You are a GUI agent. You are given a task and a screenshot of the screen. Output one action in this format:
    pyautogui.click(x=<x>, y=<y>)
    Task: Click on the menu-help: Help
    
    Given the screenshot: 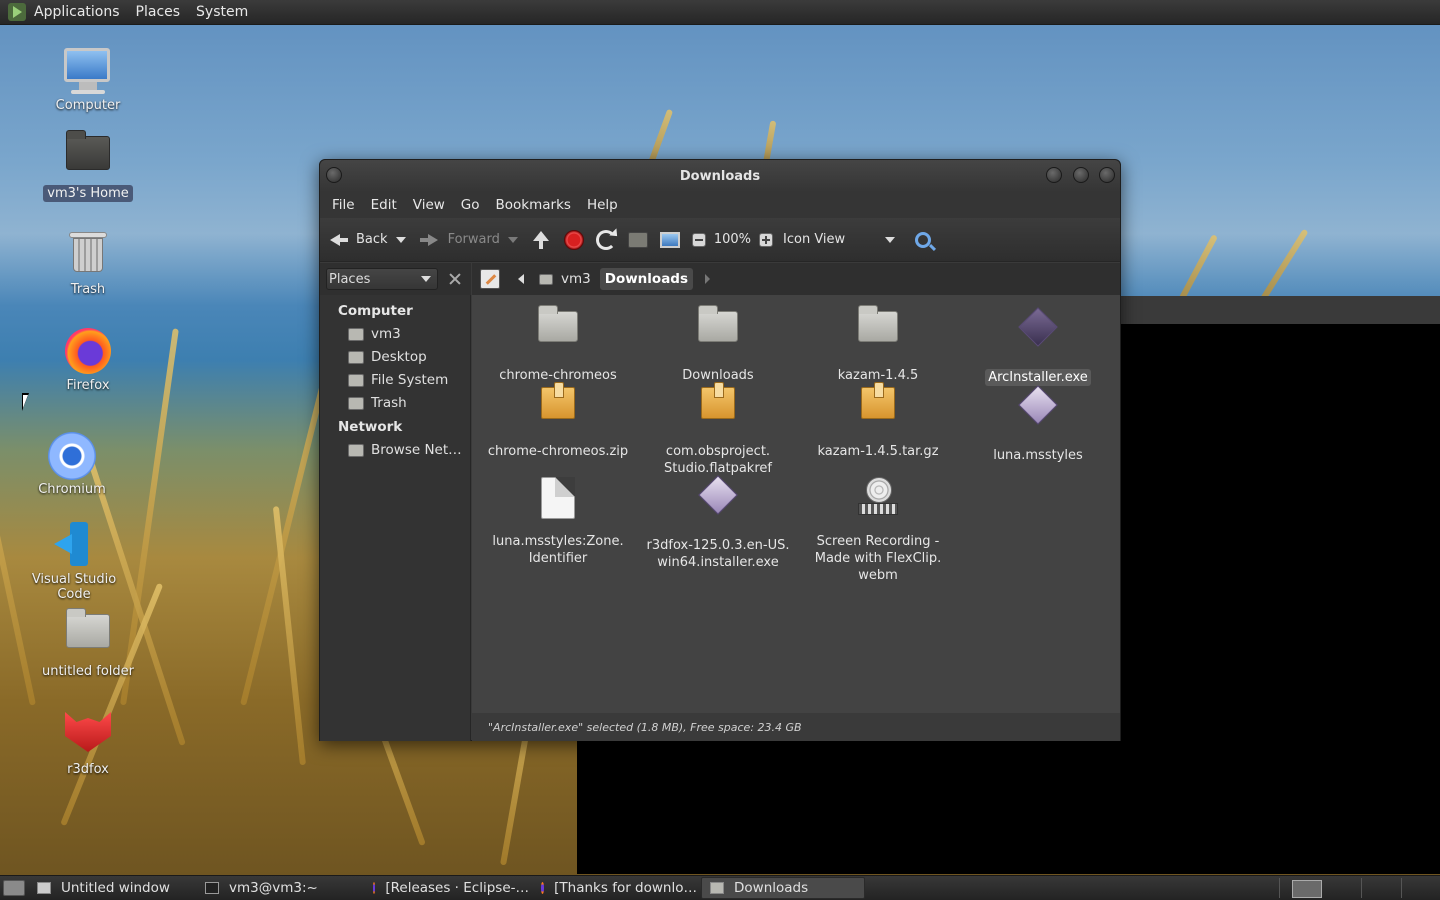 What is the action you would take?
    pyautogui.click(x=602, y=205)
    